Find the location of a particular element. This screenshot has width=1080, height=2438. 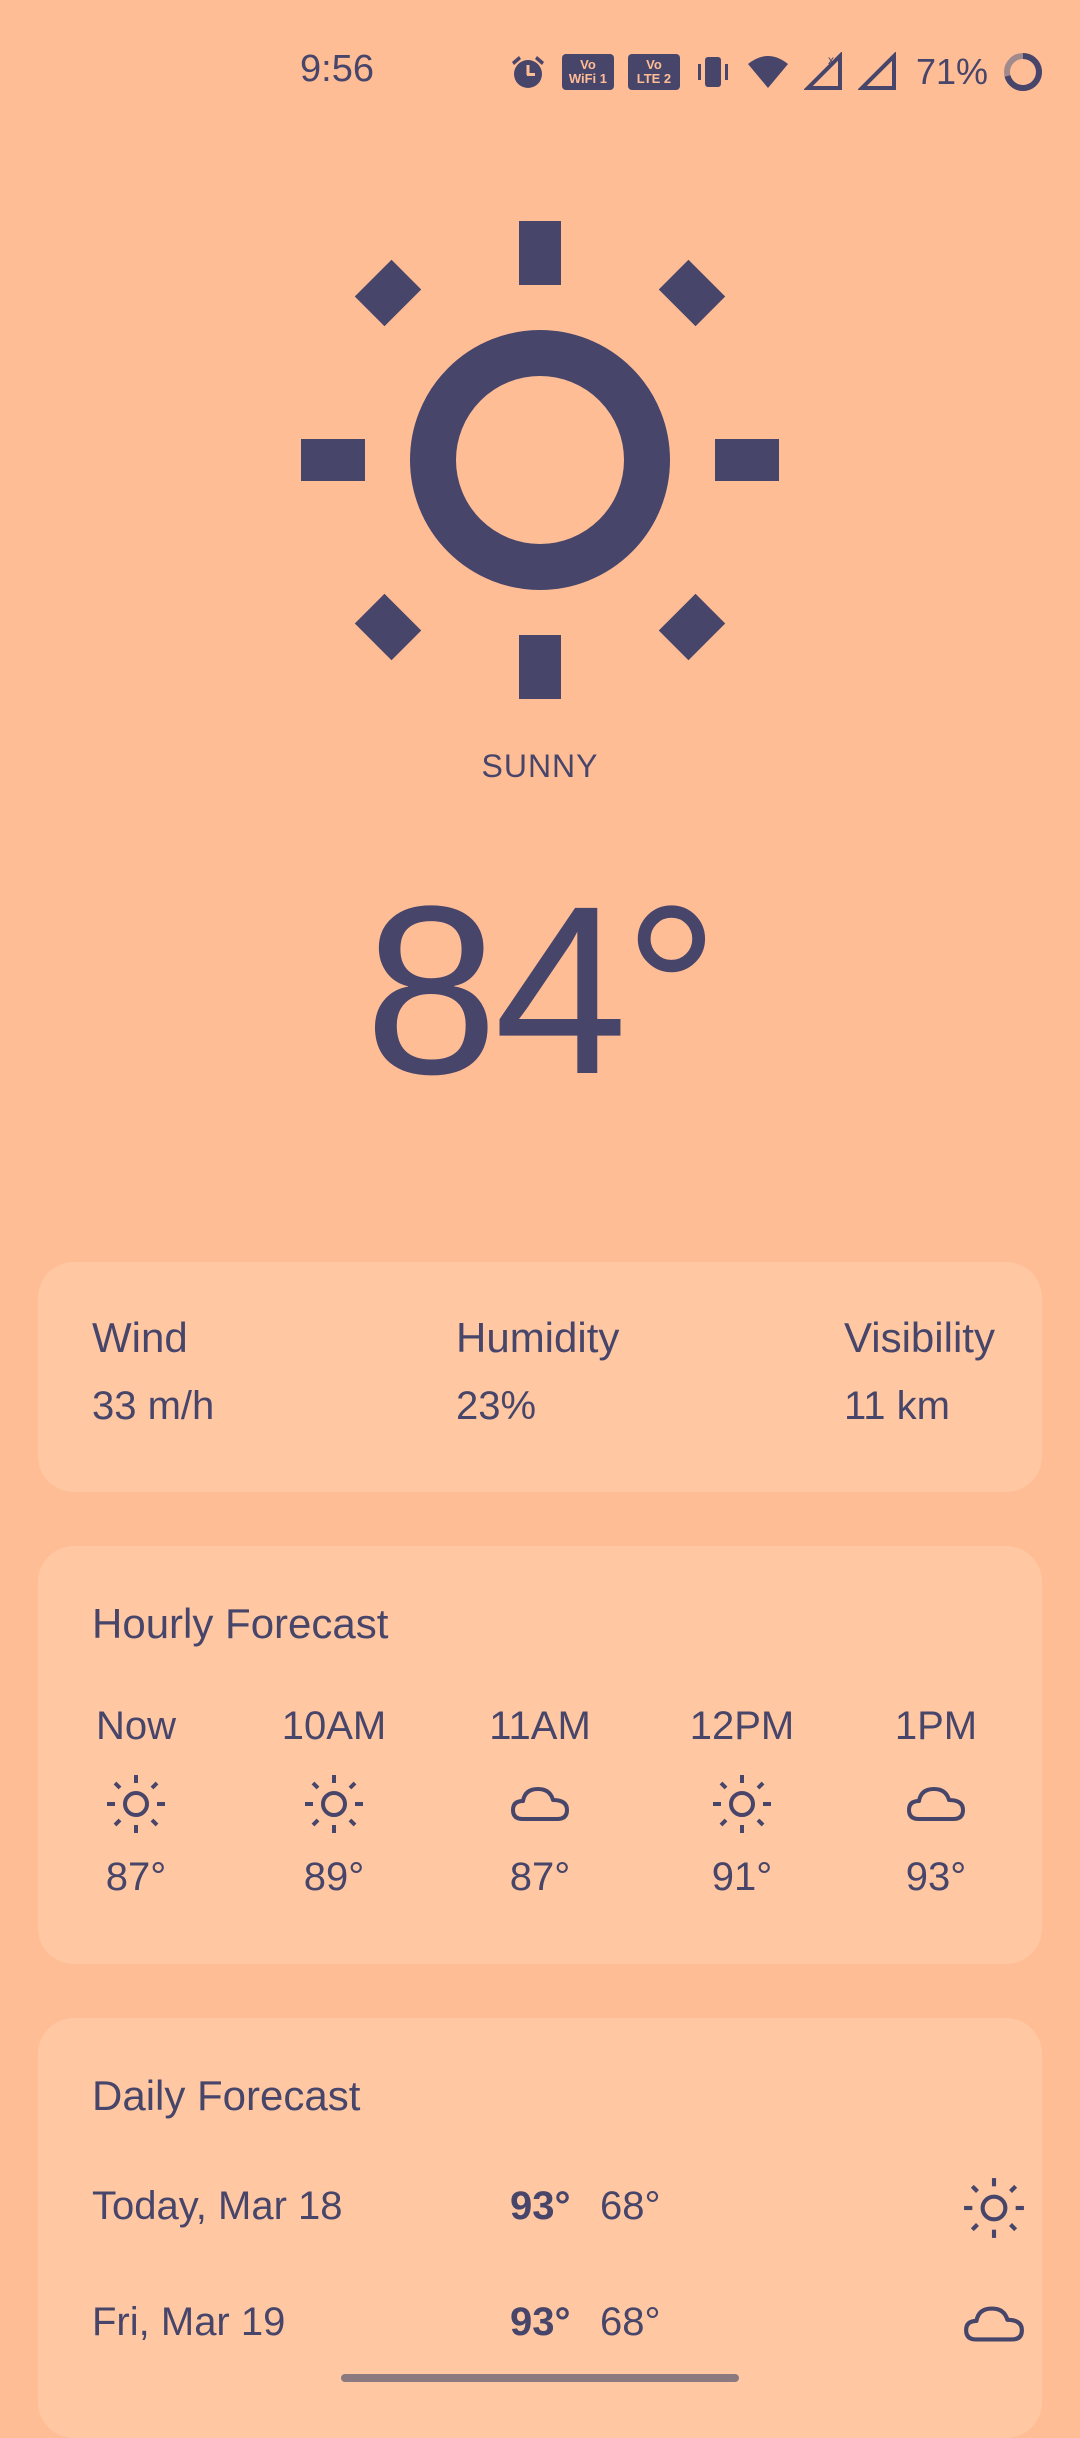

vowifi-top: Vo is located at coordinates (588, 64).